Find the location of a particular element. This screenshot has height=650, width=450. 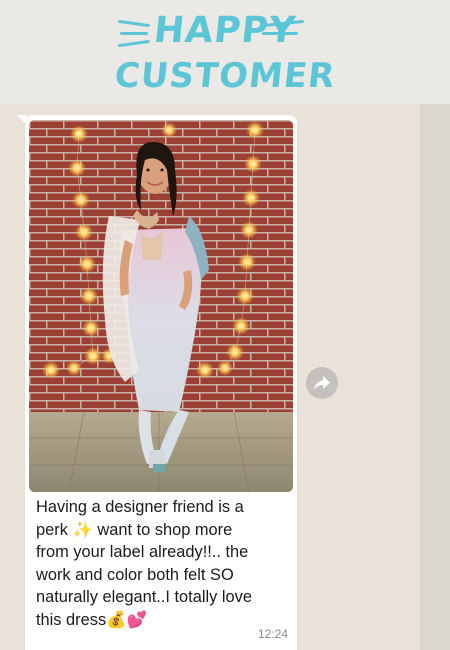

message-line: from your label already!!.. the is located at coordinates (142, 552).